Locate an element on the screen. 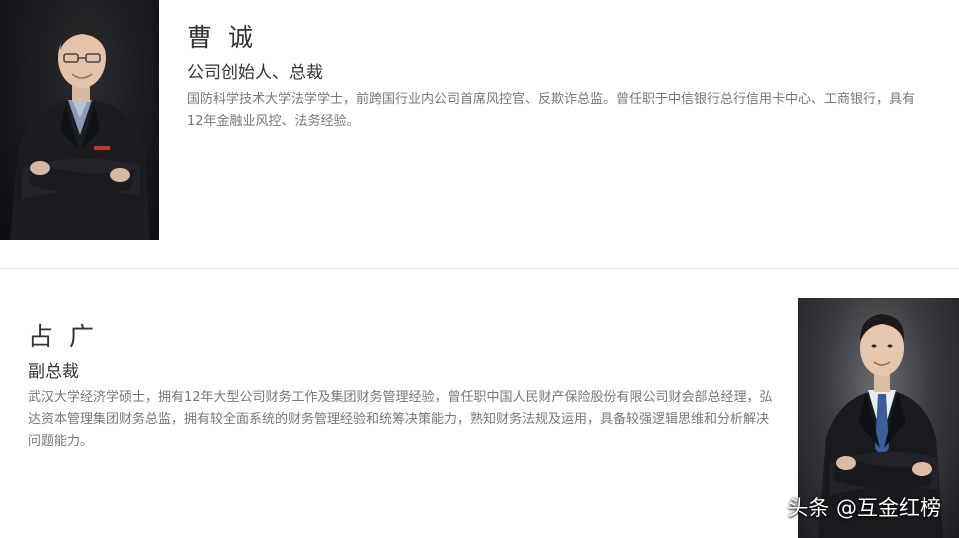  person-title: 公司创始人、总裁 is located at coordinates (255, 73).